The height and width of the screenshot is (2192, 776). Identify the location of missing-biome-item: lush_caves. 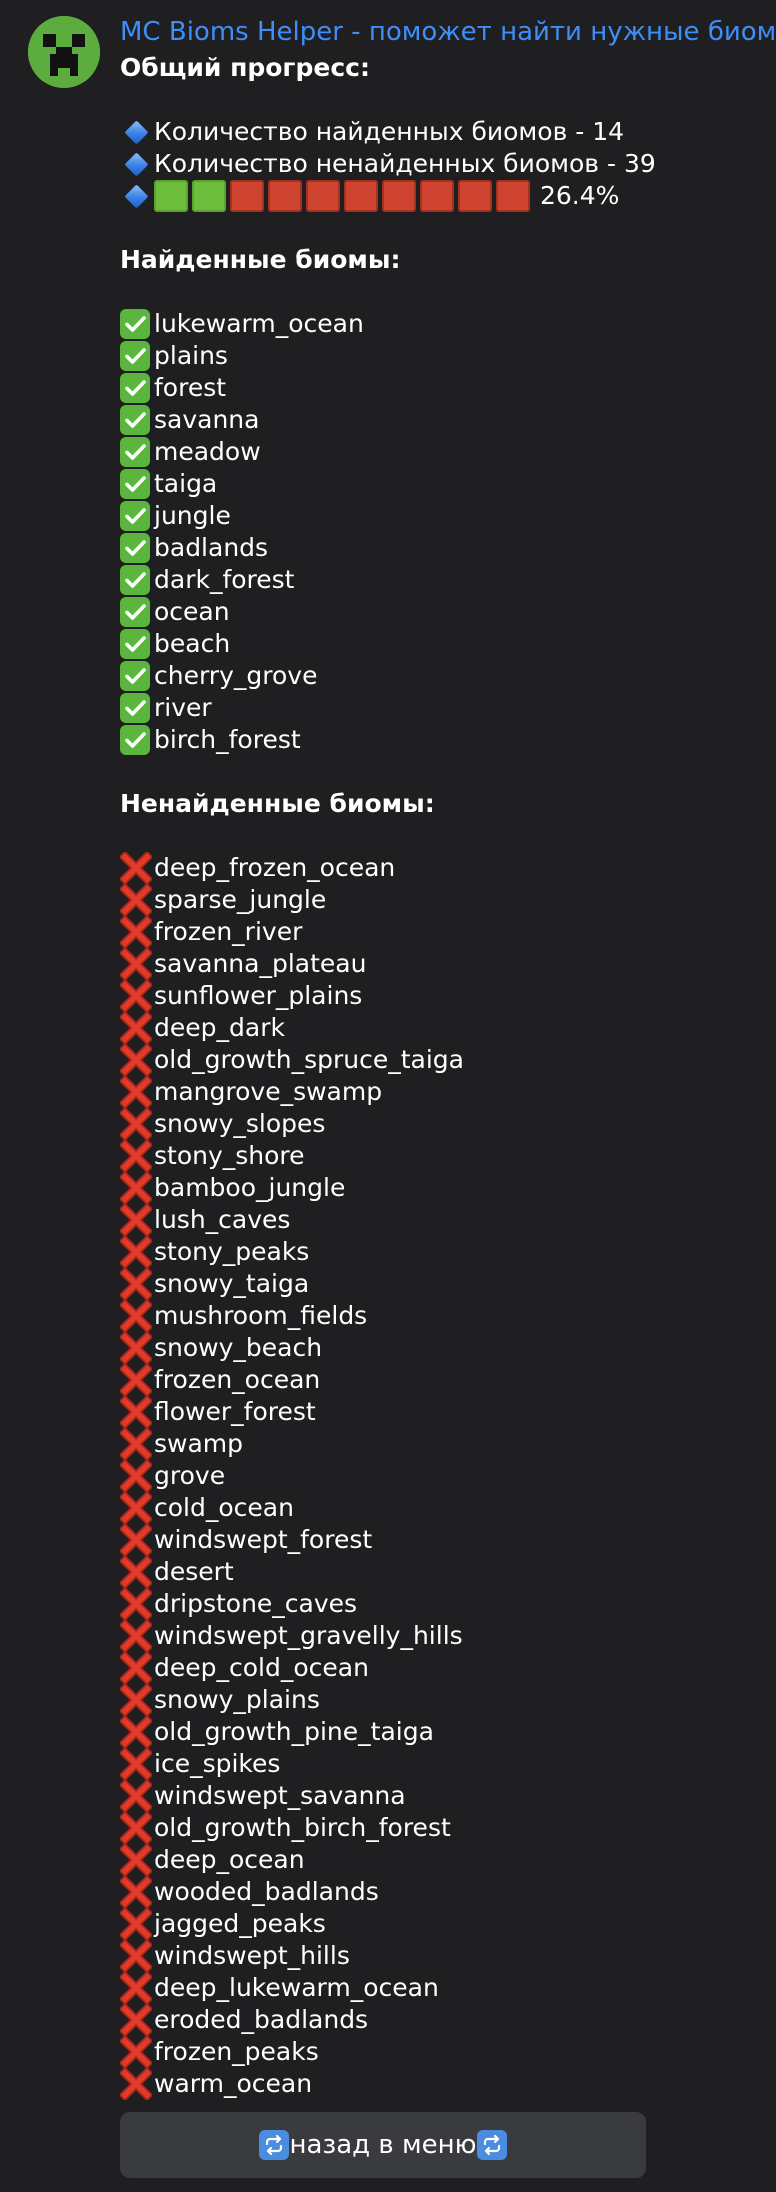
(444, 1220).